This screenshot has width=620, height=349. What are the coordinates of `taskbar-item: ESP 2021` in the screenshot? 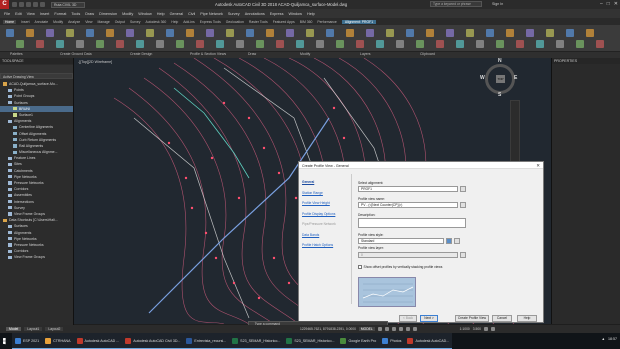 It's located at (27, 341).